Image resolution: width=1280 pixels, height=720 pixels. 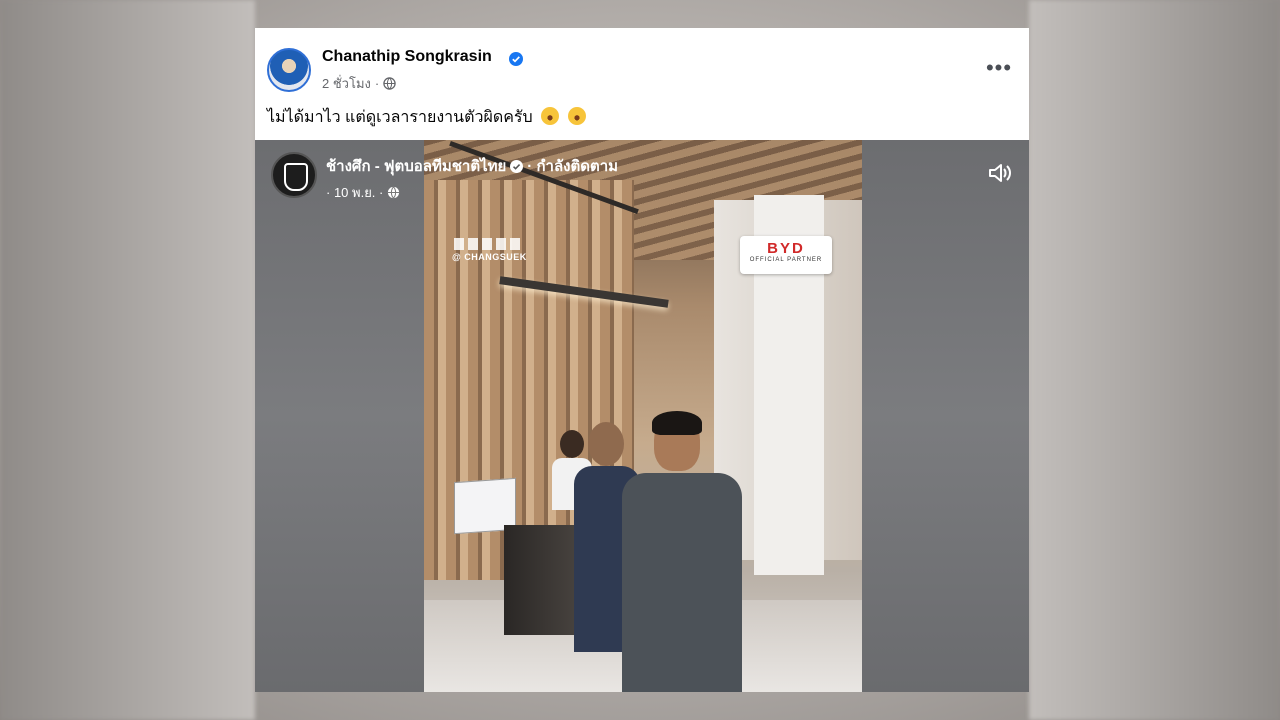 What do you see at coordinates (679, 551) in the screenshot?
I see `person-foreground` at bounding box center [679, 551].